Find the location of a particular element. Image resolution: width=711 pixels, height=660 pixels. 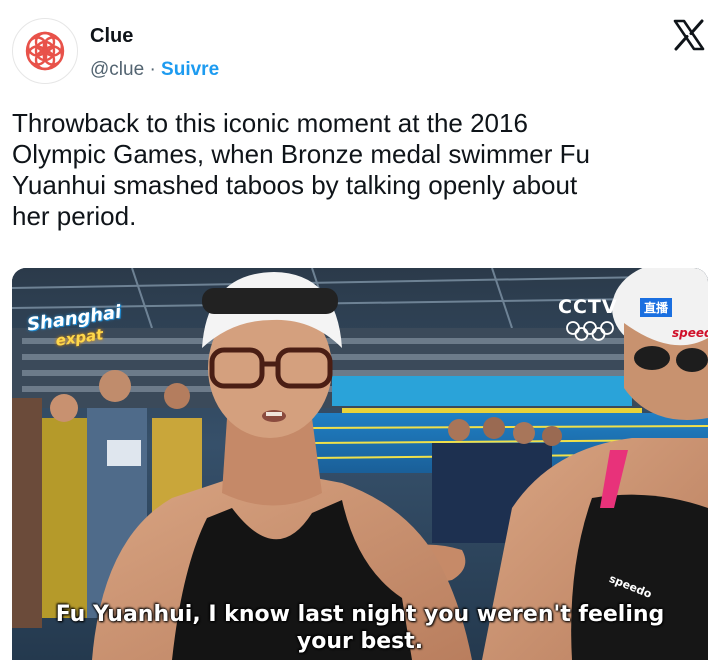

follow-button: Suivre is located at coordinates (190, 69).